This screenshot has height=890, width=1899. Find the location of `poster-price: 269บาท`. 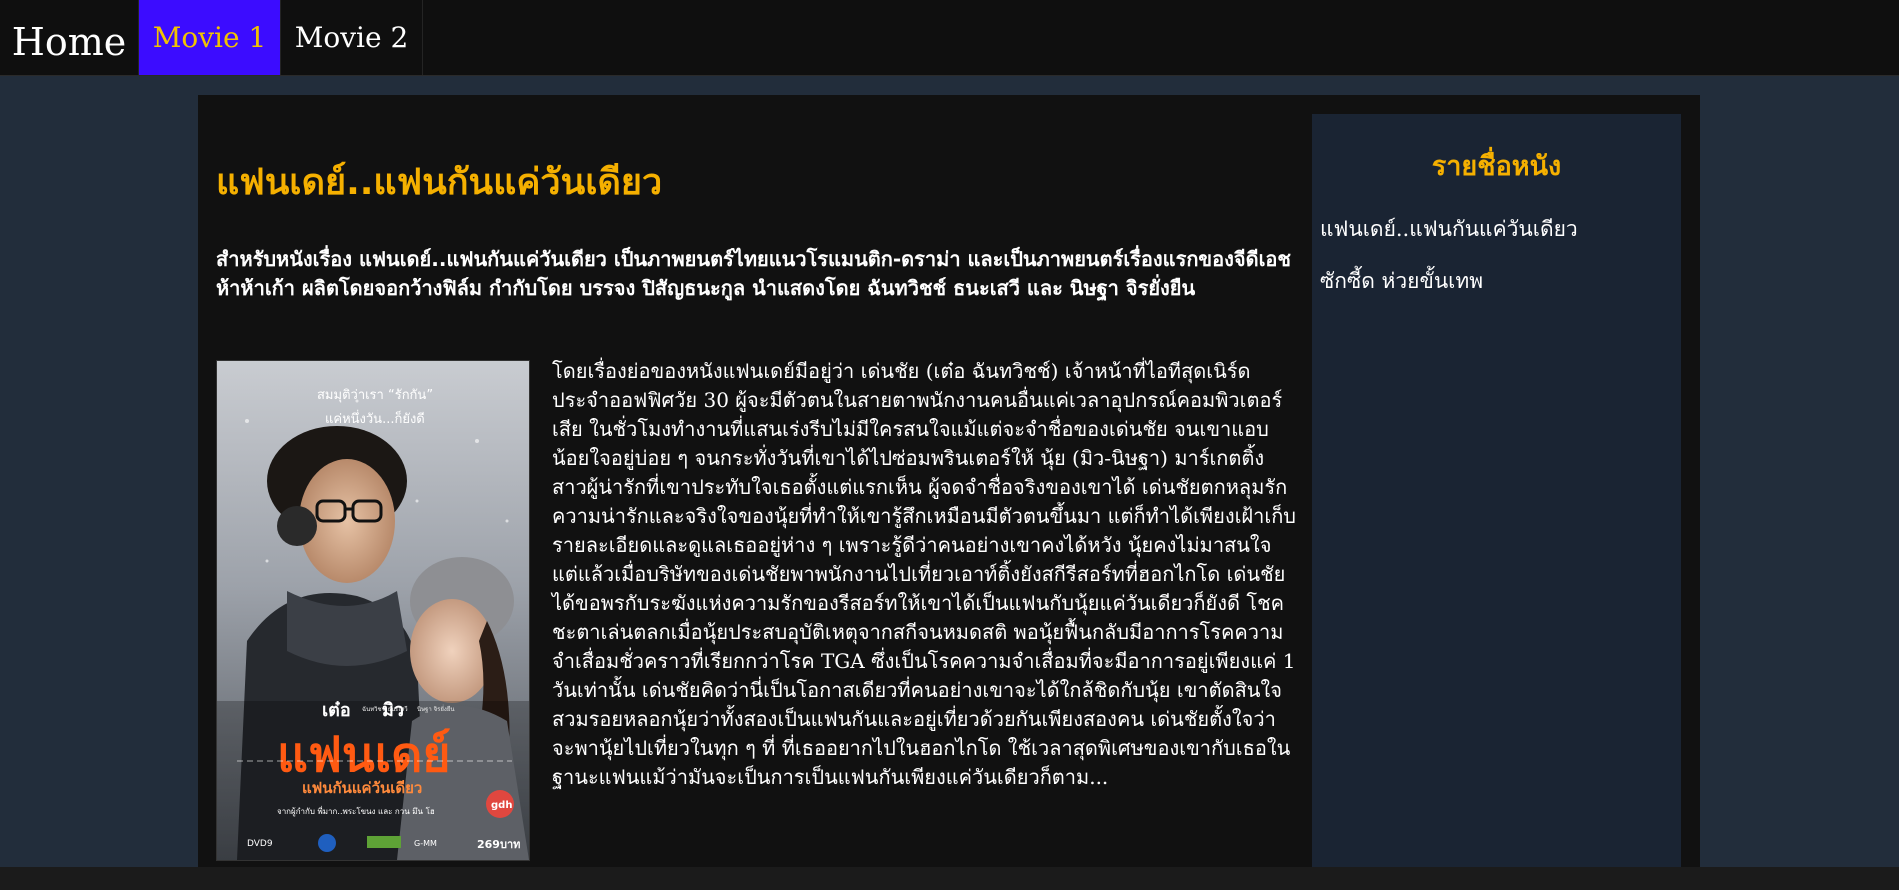

poster-price: 269บาท is located at coordinates (498, 844).